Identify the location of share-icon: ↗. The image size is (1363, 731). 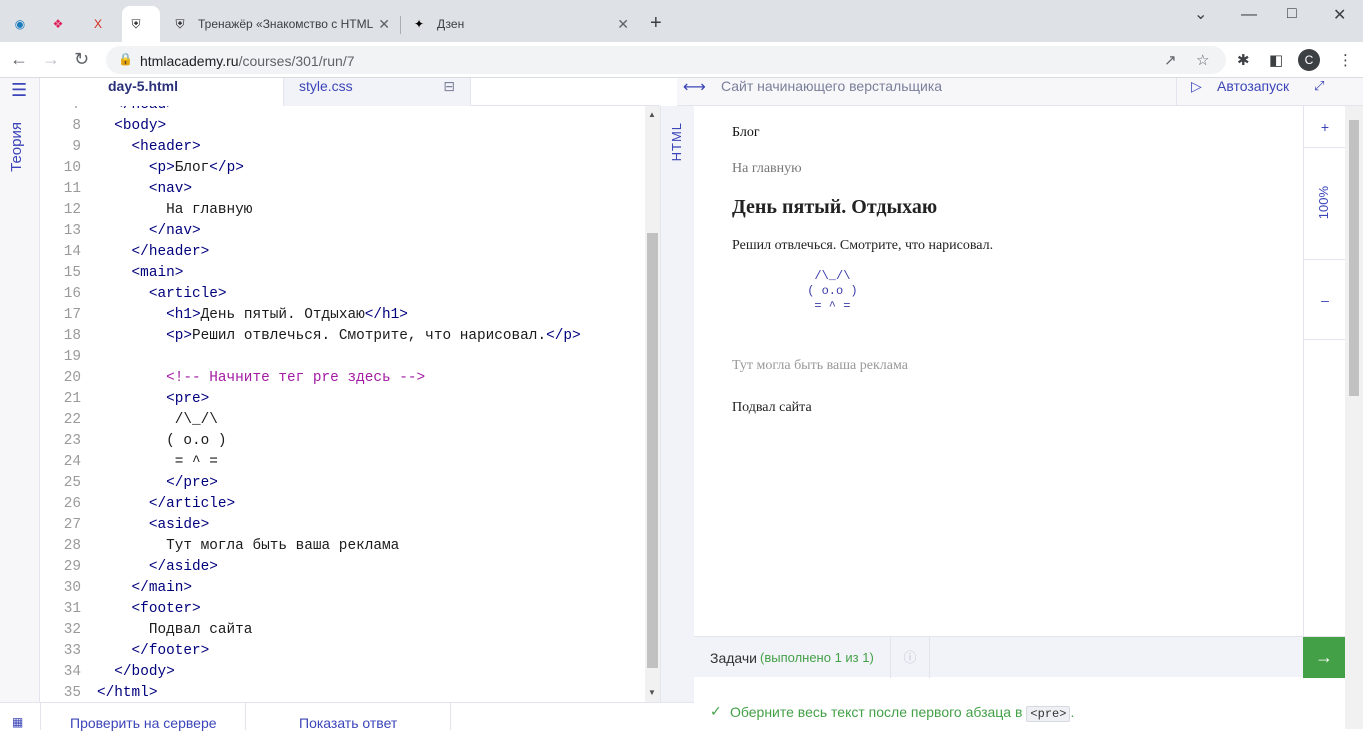
(1170, 60).